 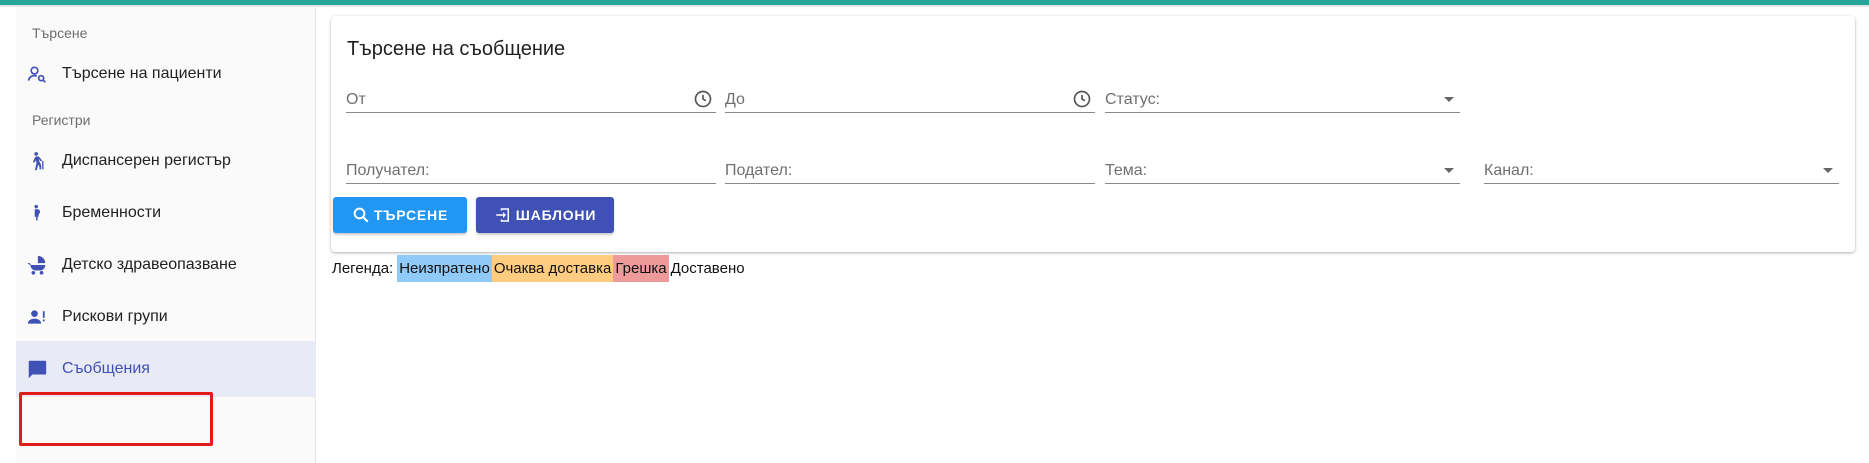 I want to click on from-date-field: От, so click(x=531, y=98).